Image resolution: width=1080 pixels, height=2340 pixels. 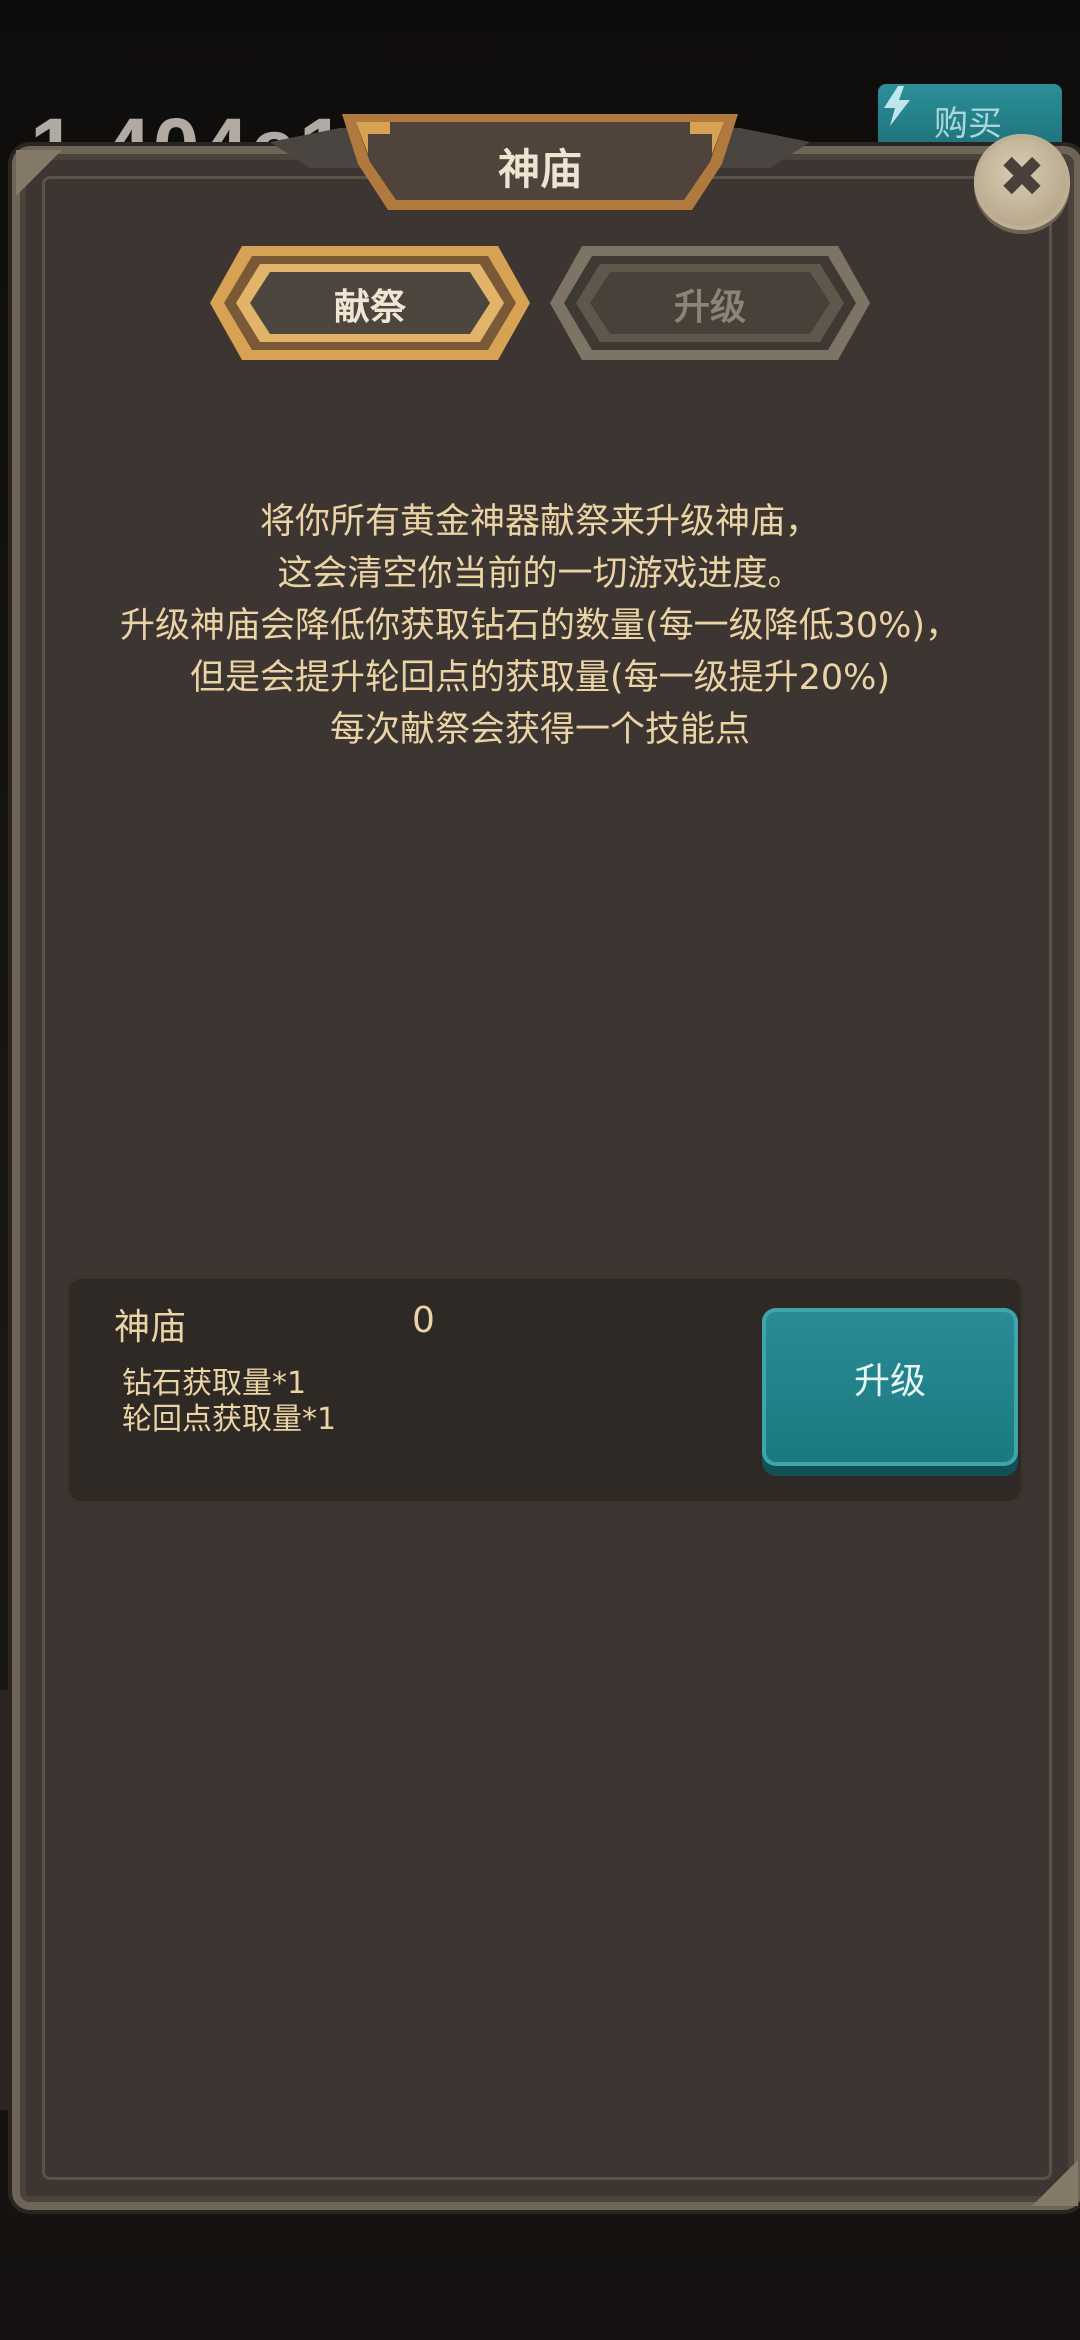 I want to click on temple-level: 0, so click(x=423, y=1320).